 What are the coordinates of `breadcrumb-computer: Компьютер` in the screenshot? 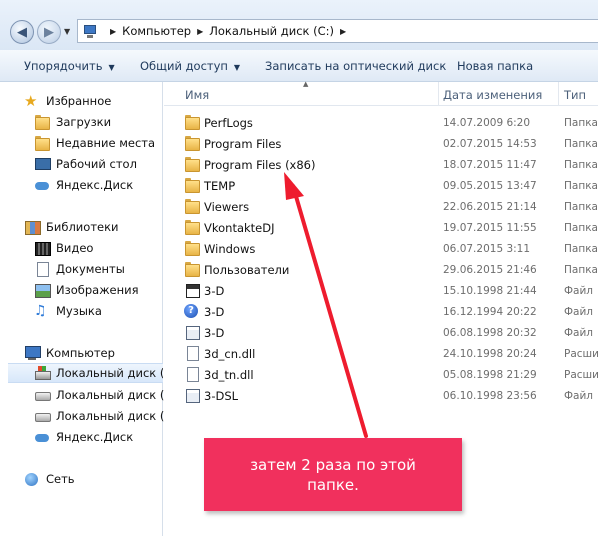 It's located at (156, 31).